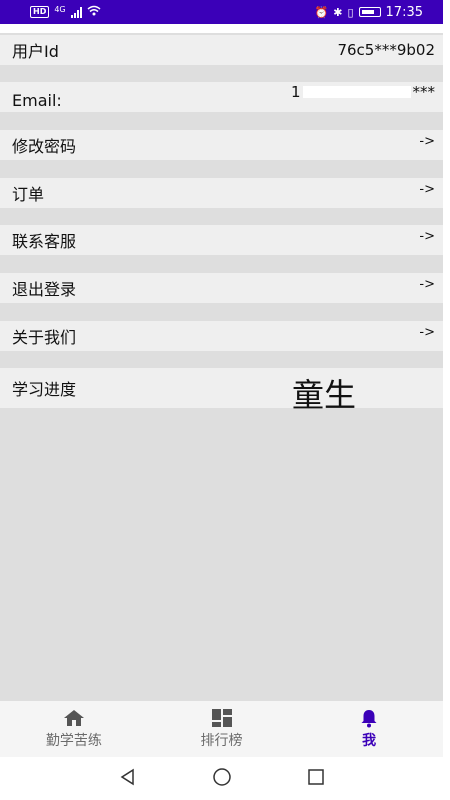 This screenshot has width=450, height=800. I want to click on progress-value: 童生, so click(324, 395).